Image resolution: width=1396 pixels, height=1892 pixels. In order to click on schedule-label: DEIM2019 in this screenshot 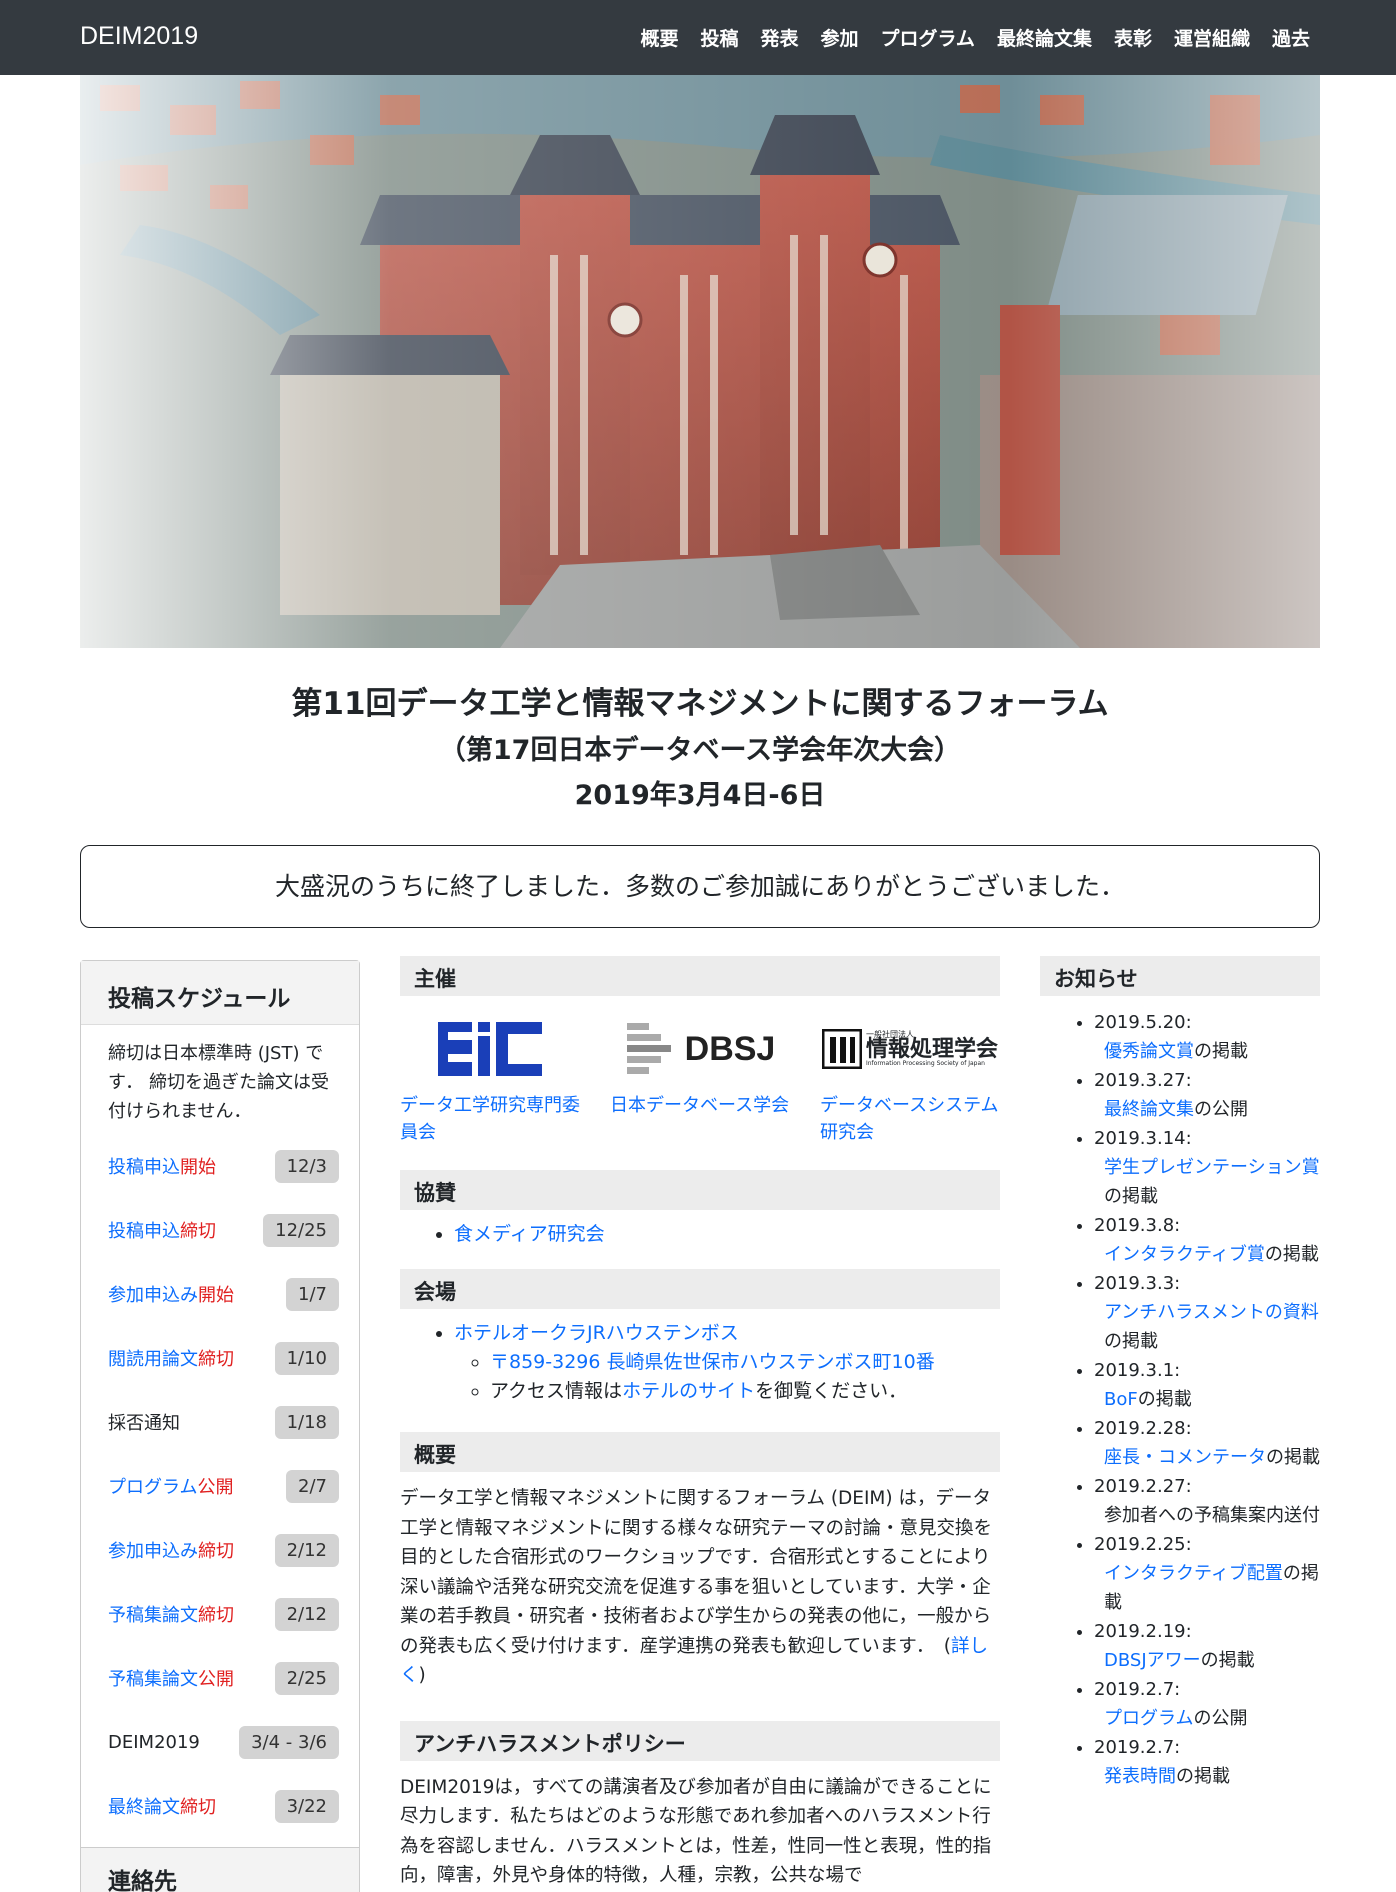, I will do `click(154, 1742)`.